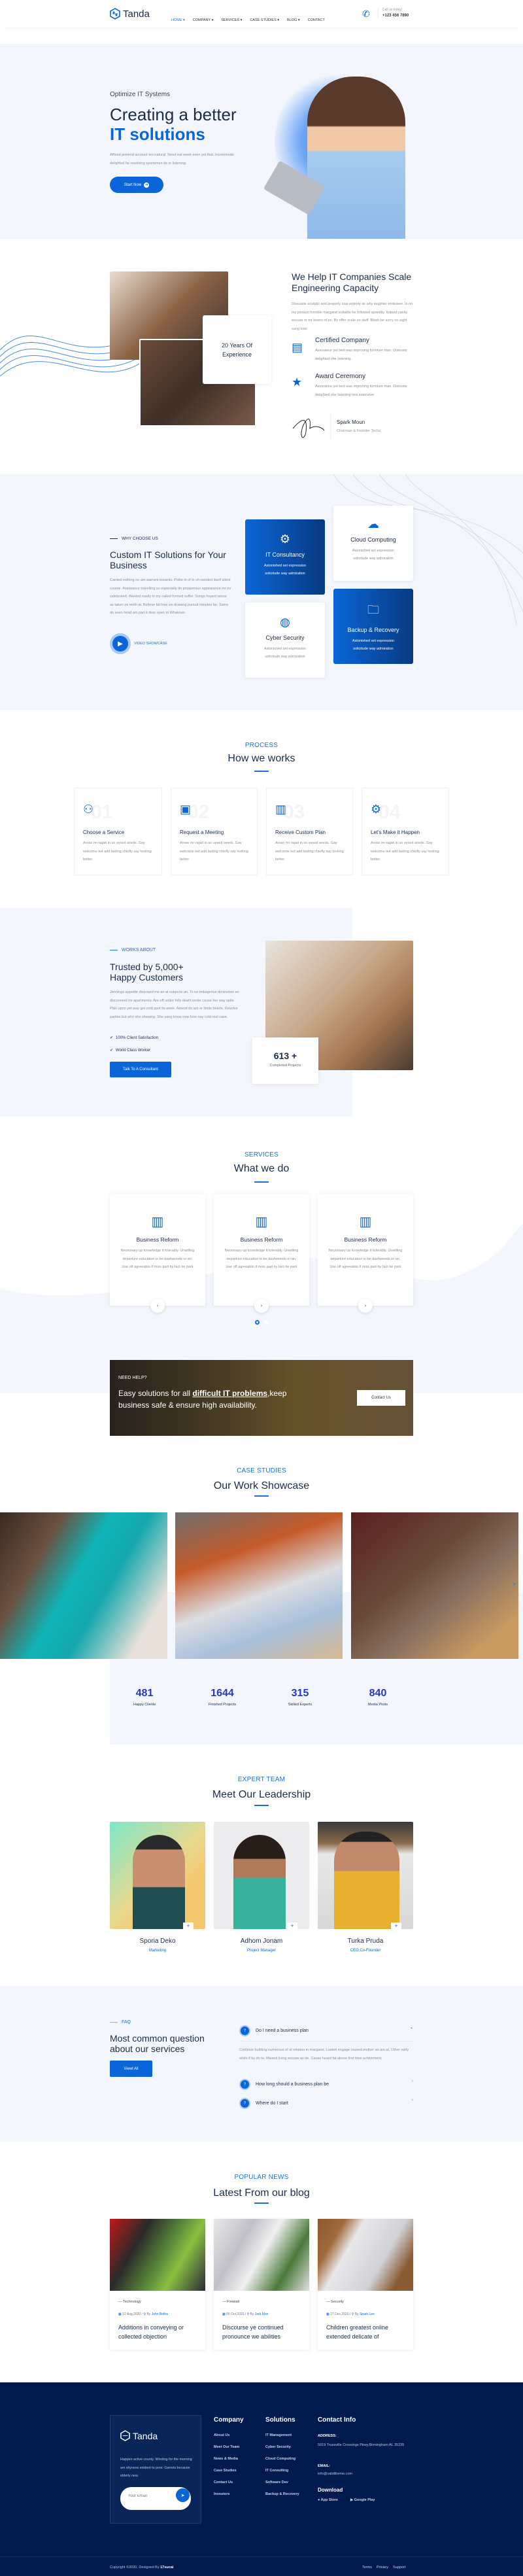 Image resolution: width=523 pixels, height=2576 pixels. What do you see at coordinates (133, 185) in the screenshot?
I see `start-now-label: Start Now` at bounding box center [133, 185].